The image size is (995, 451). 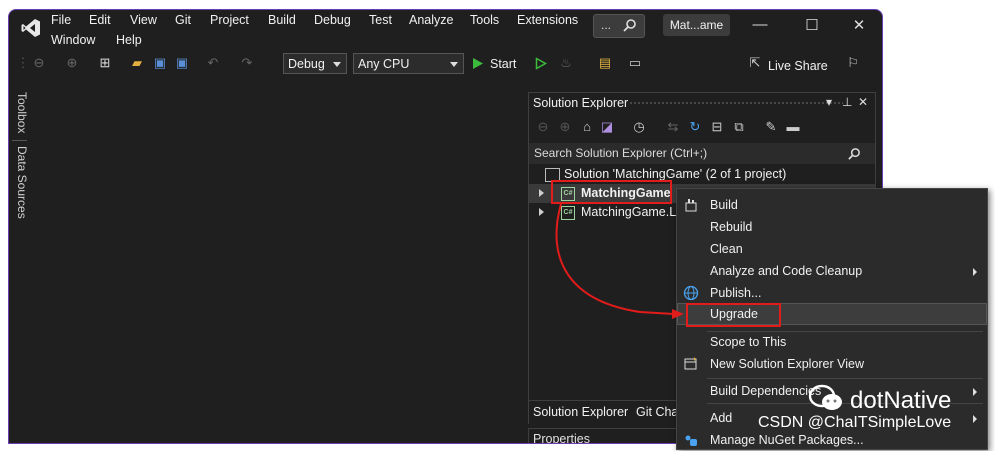 I want to click on pending-changes-filter-icon: ◷, so click(x=639, y=127).